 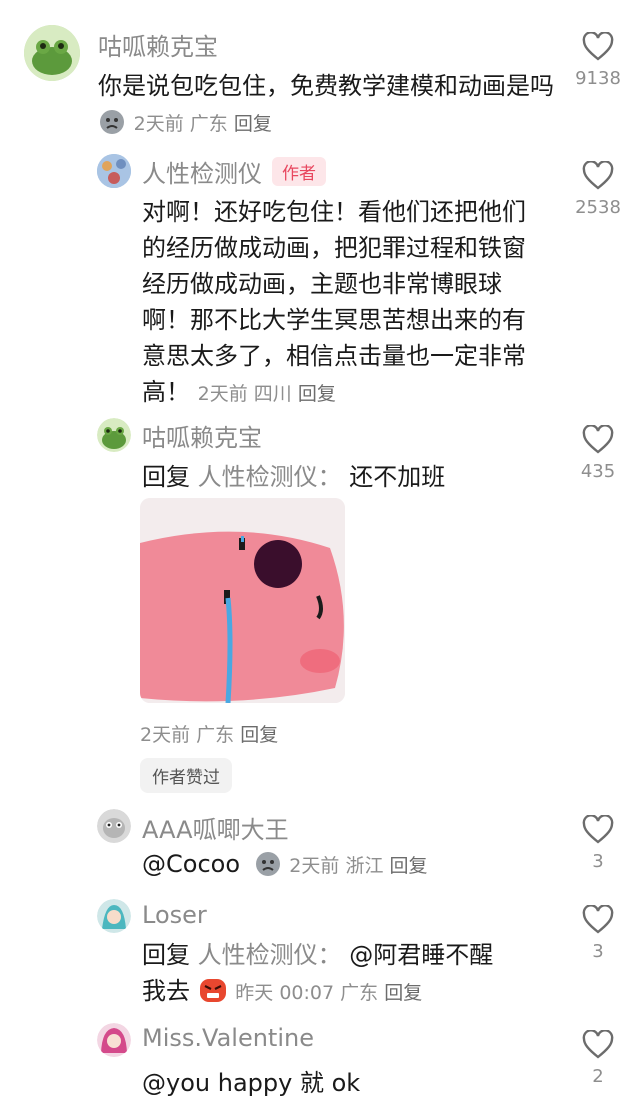 I want to click on comment-location: 浙江, so click(x=364, y=866).